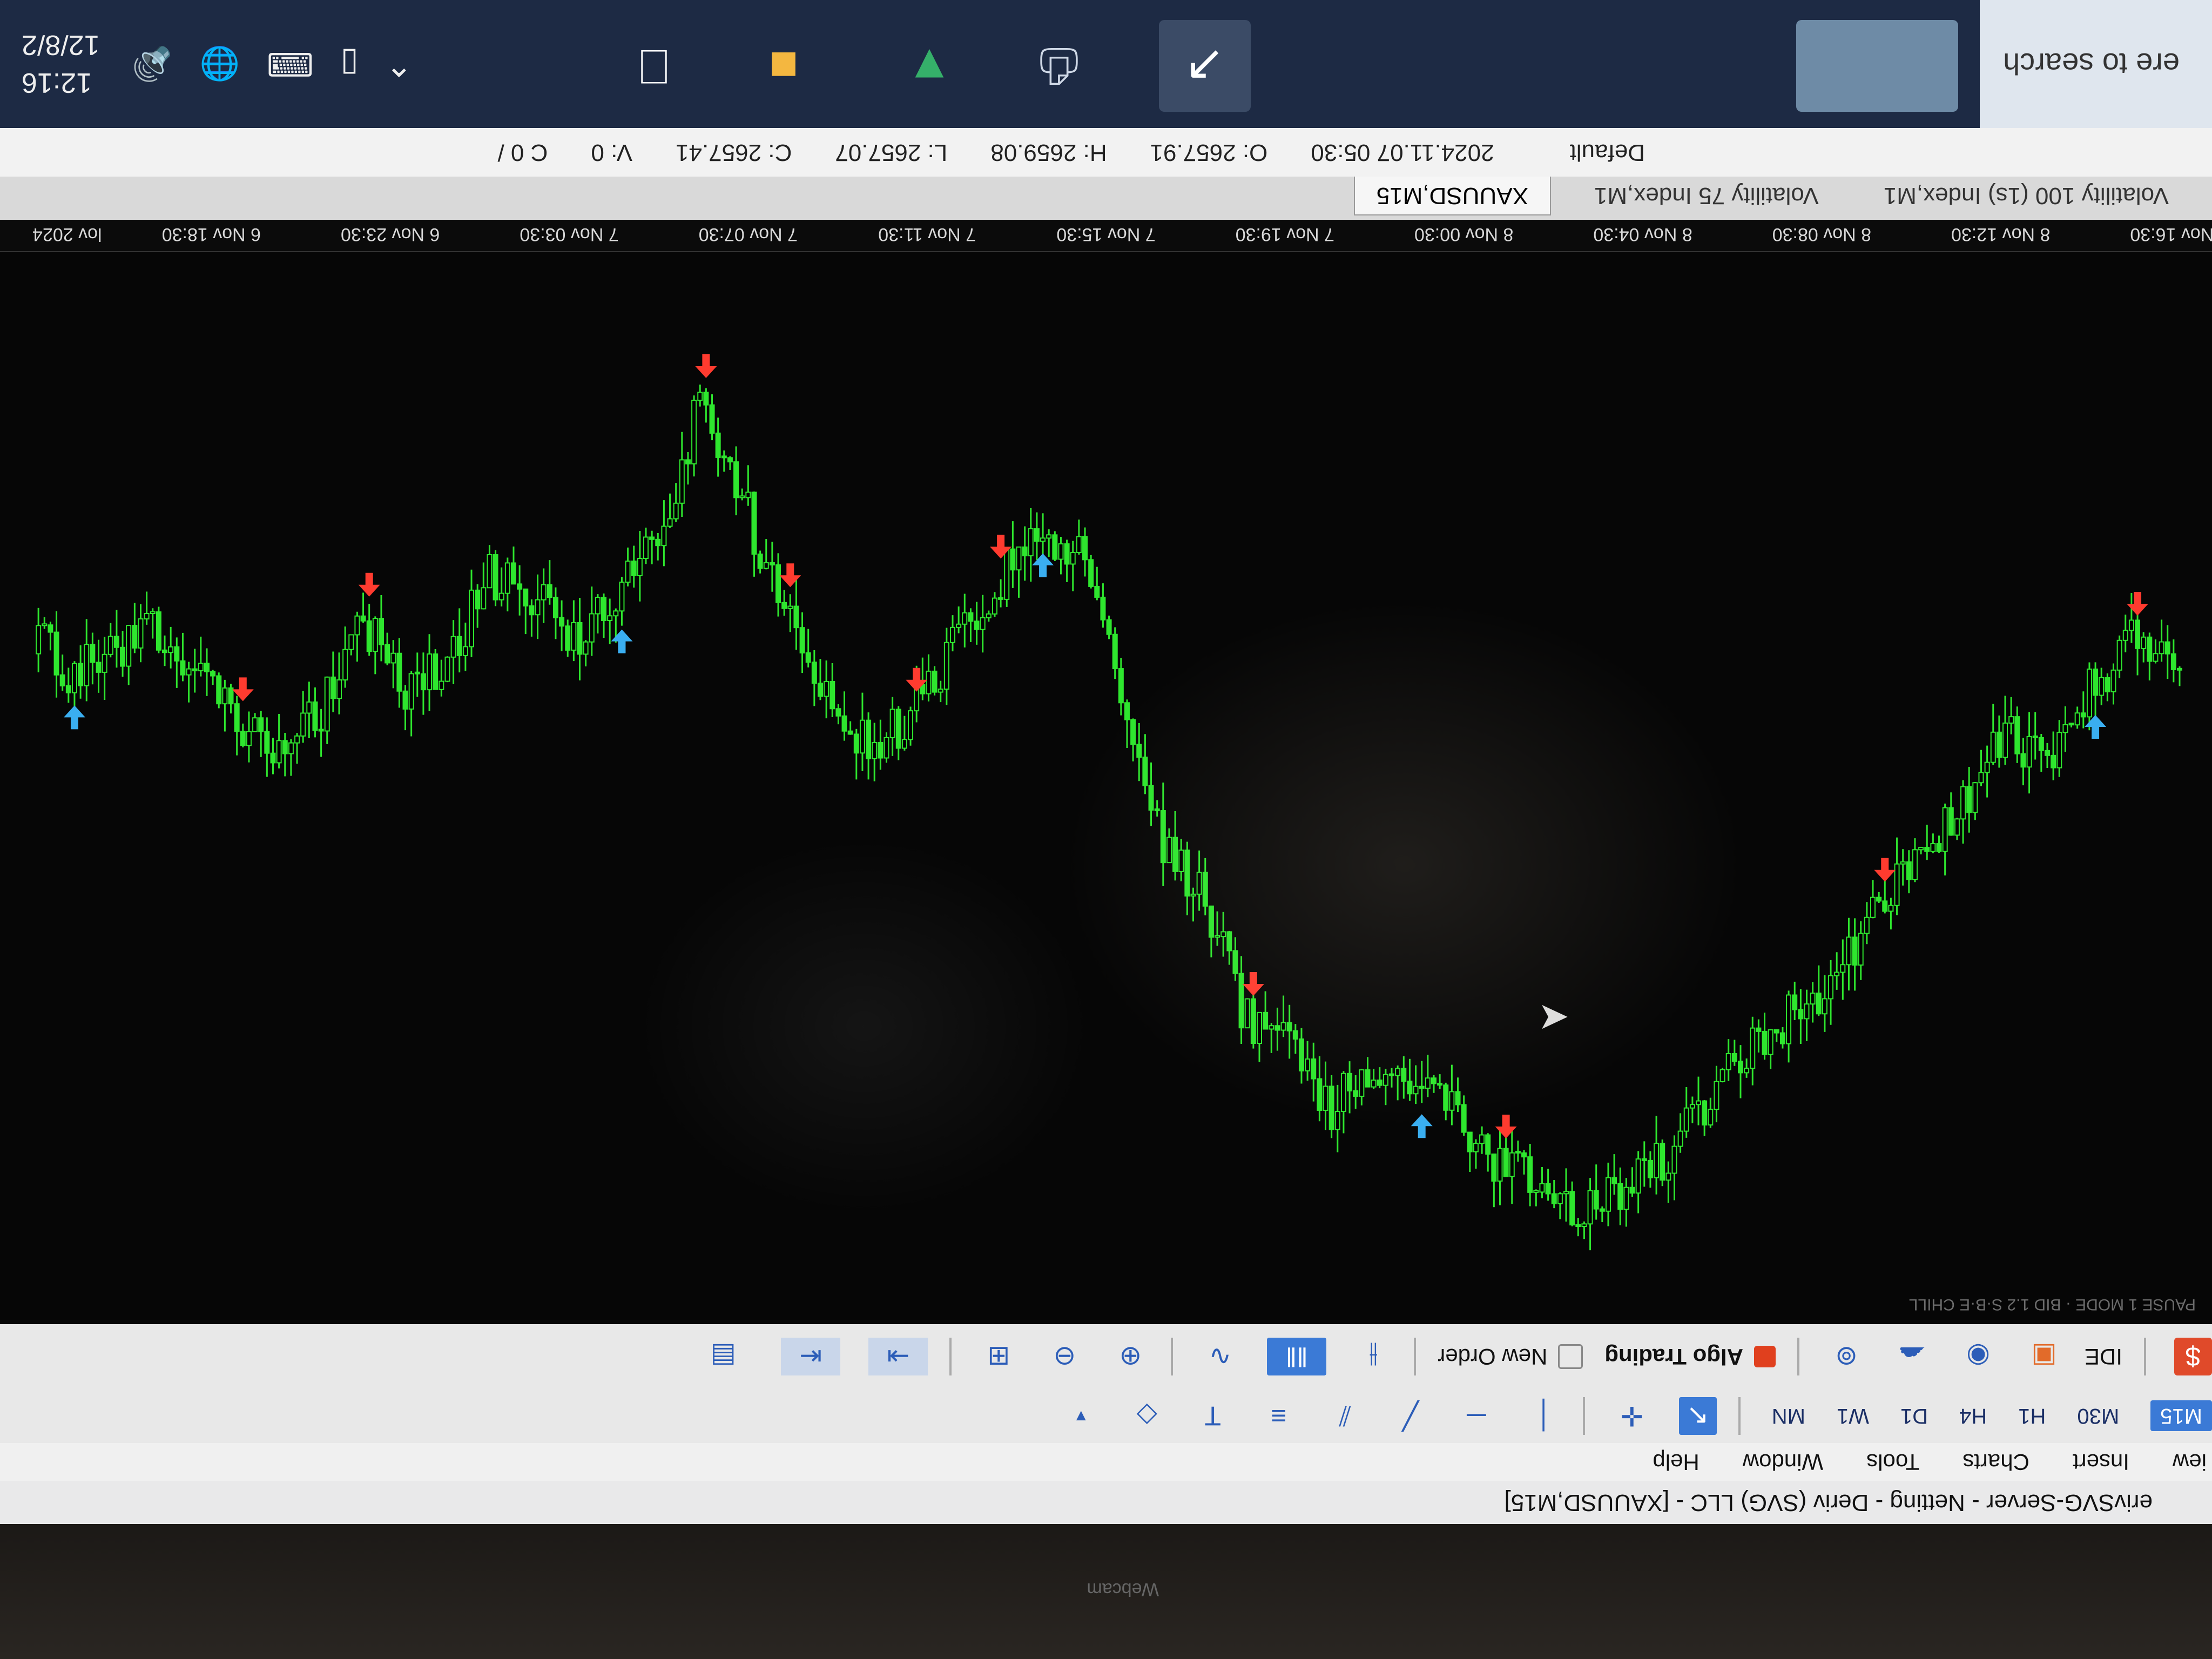  What do you see at coordinates (1064, 1356) in the screenshot?
I see `zoom-out-icon: ⊖` at bounding box center [1064, 1356].